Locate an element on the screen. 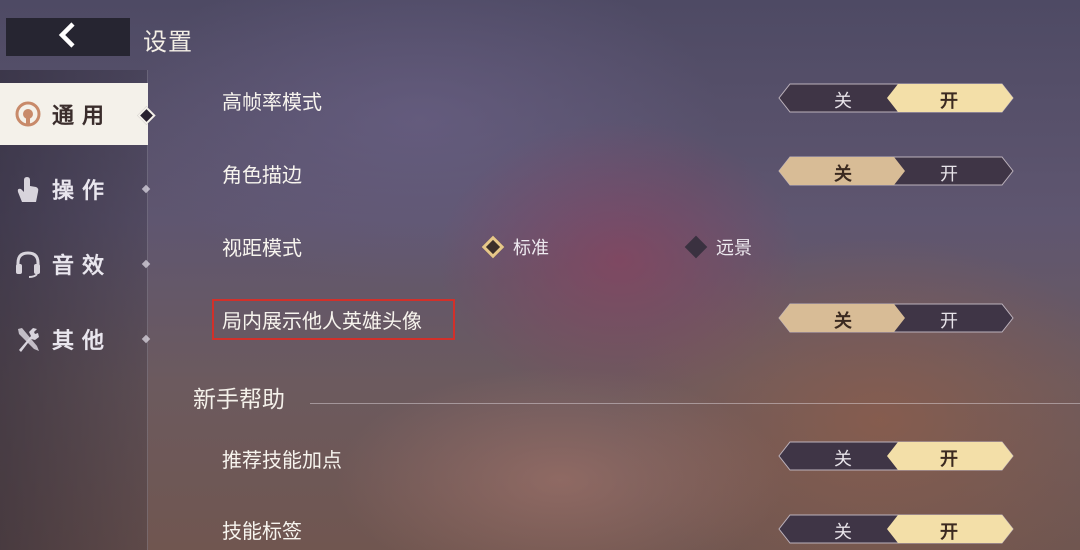 This screenshot has width=1080, height=550. back-button is located at coordinates (68, 37).